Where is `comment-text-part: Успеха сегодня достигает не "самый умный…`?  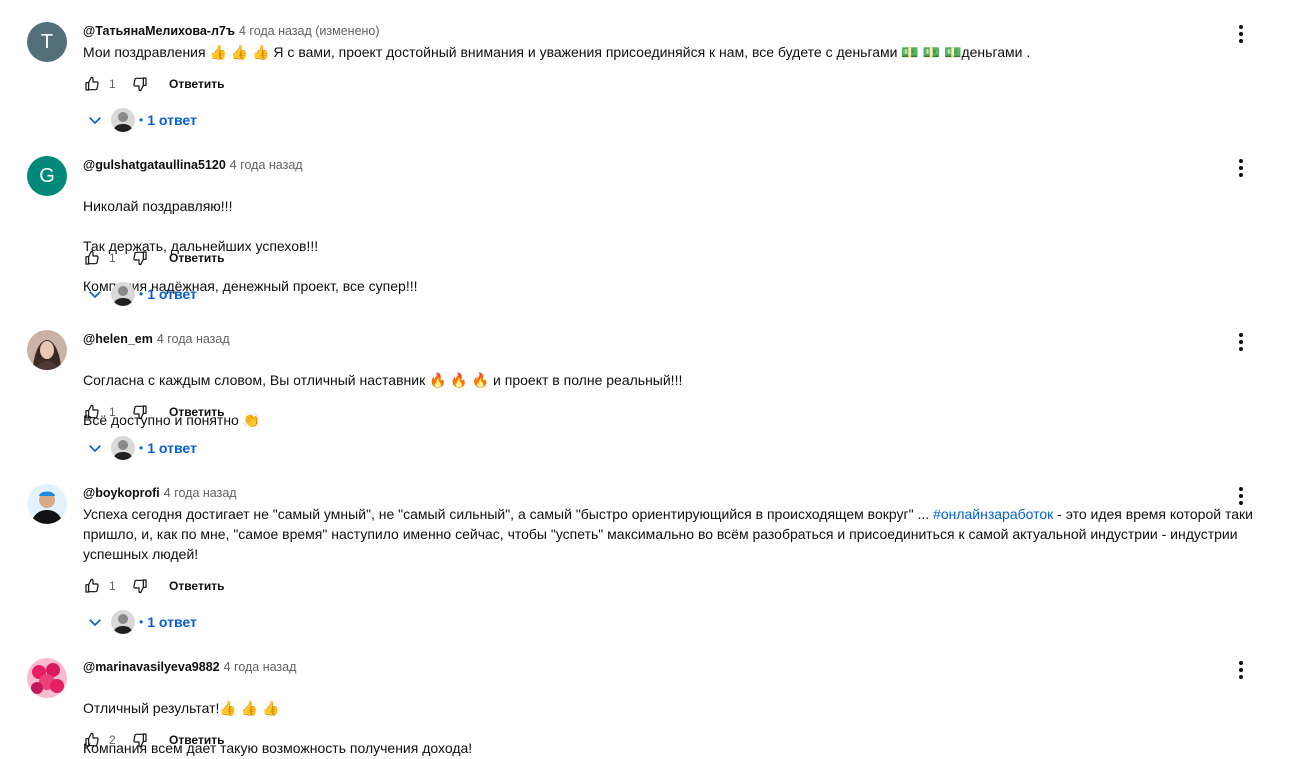 comment-text-part: Успеха сегодня достигает не "самый умный… is located at coordinates (508, 514).